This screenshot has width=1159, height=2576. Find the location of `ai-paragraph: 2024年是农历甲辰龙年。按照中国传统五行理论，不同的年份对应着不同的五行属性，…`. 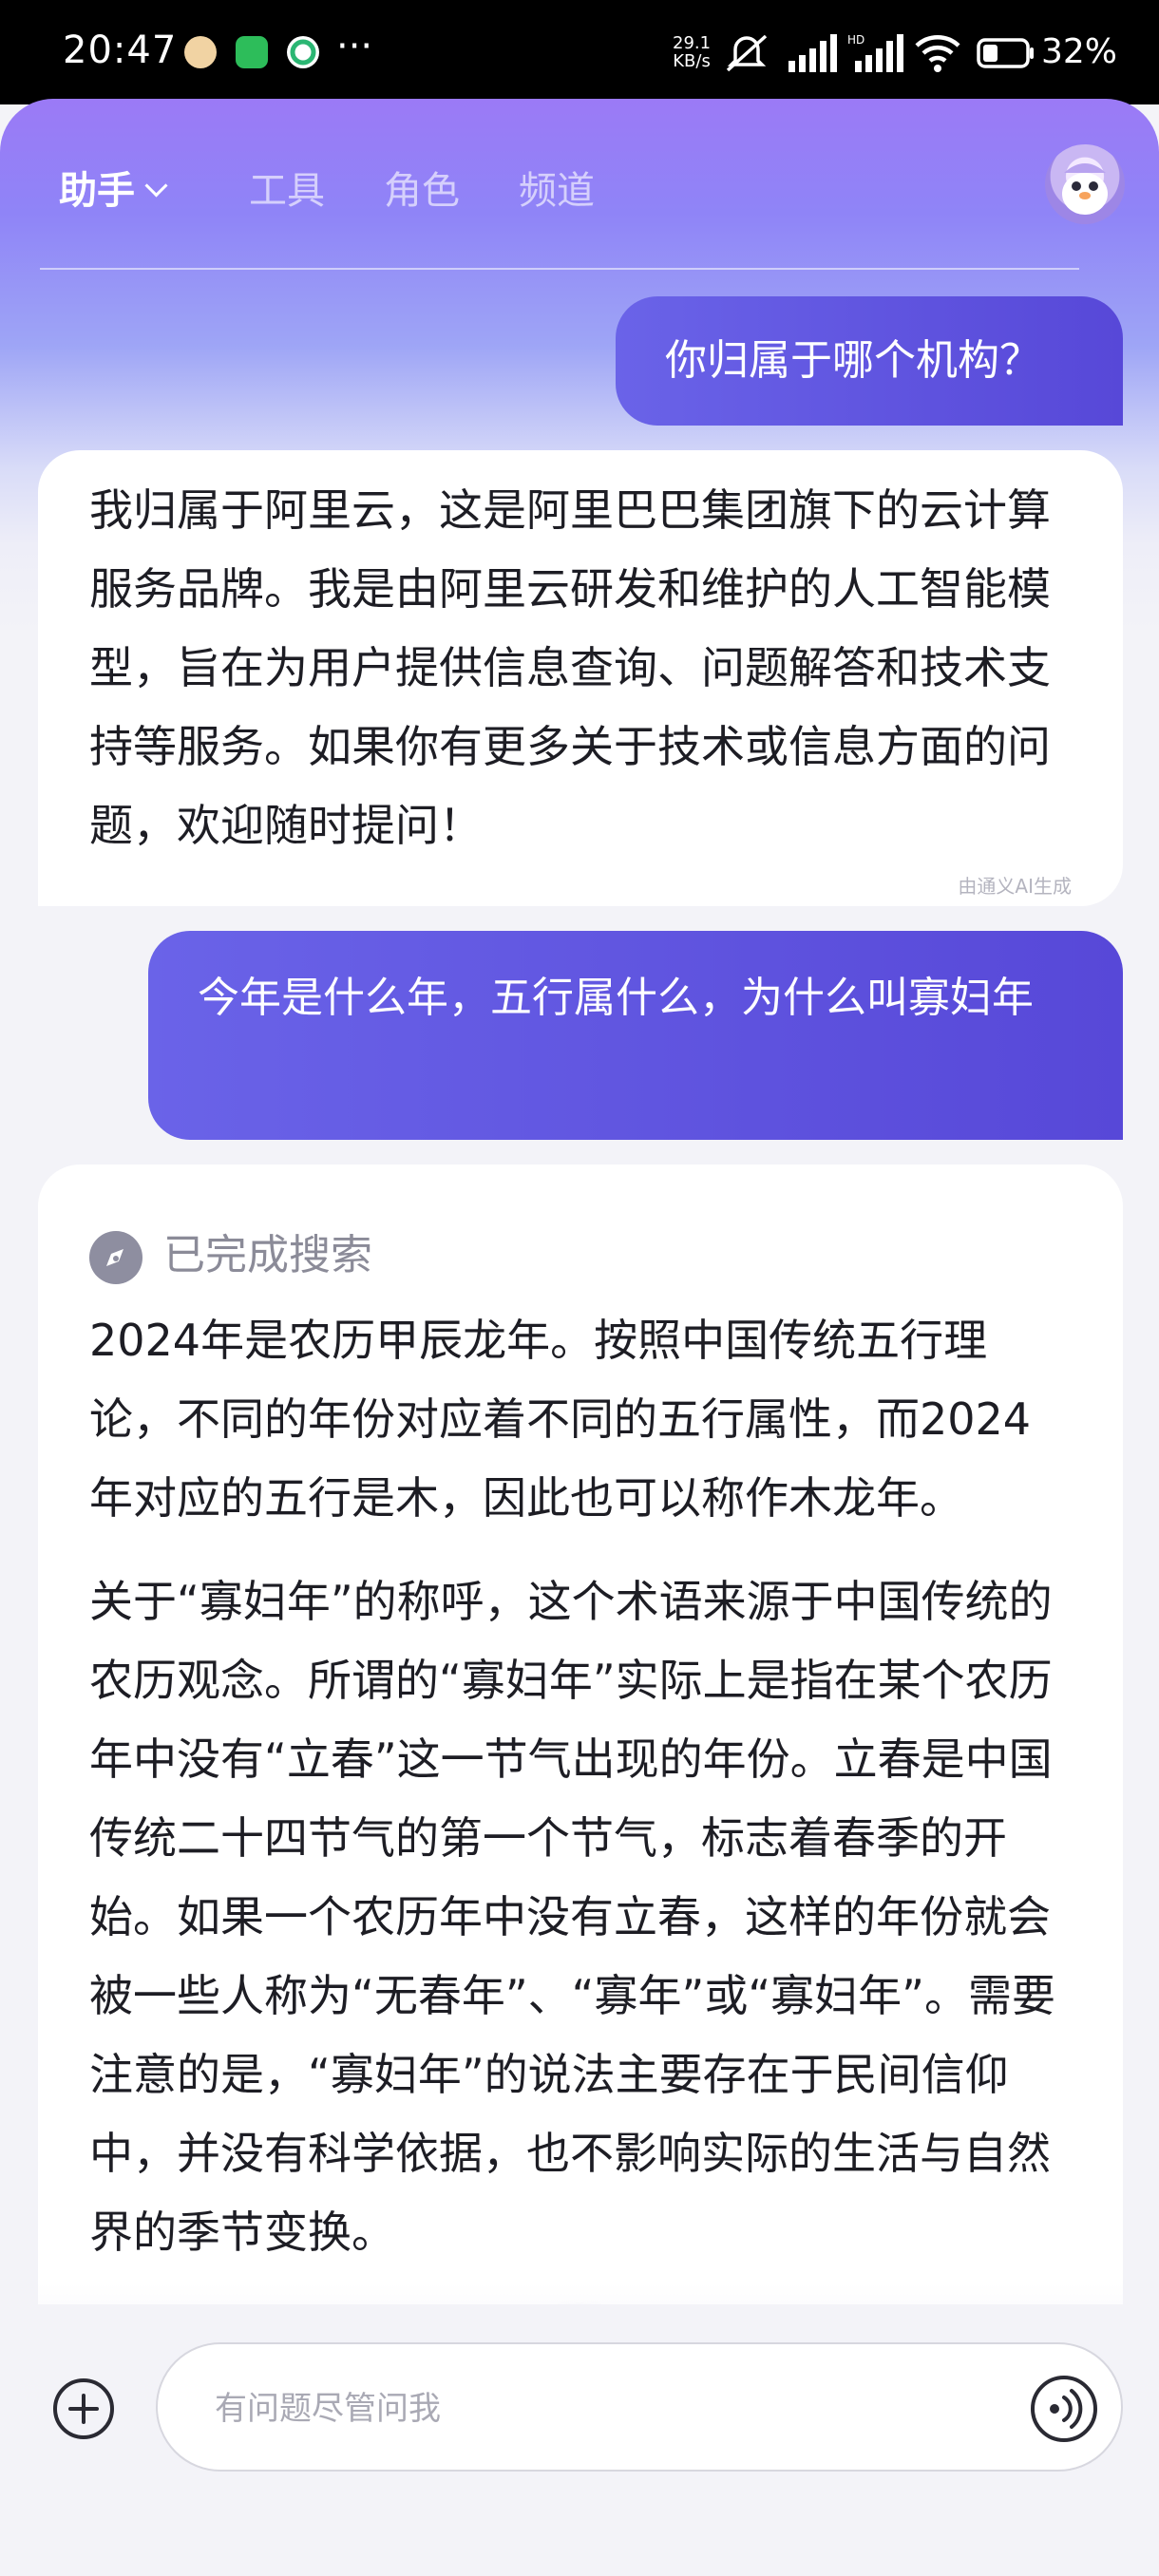

ai-paragraph: 2024年是农历甲辰龙年。按照中国传统五行理论，不同的年份对应着不同的五行属性，… is located at coordinates (560, 1419).